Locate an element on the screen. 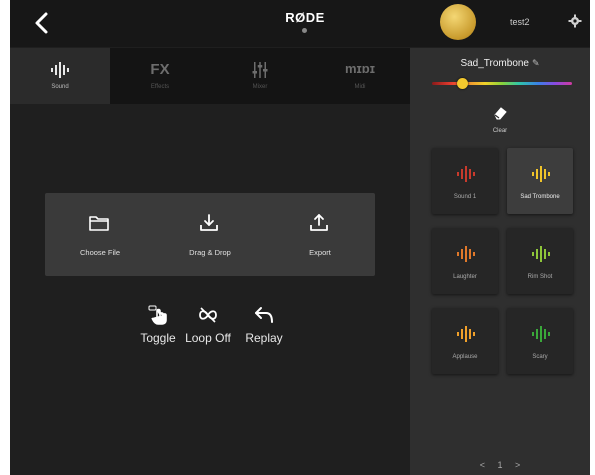 The width and height of the screenshot is (595, 475). avatar is located at coordinates (458, 22).